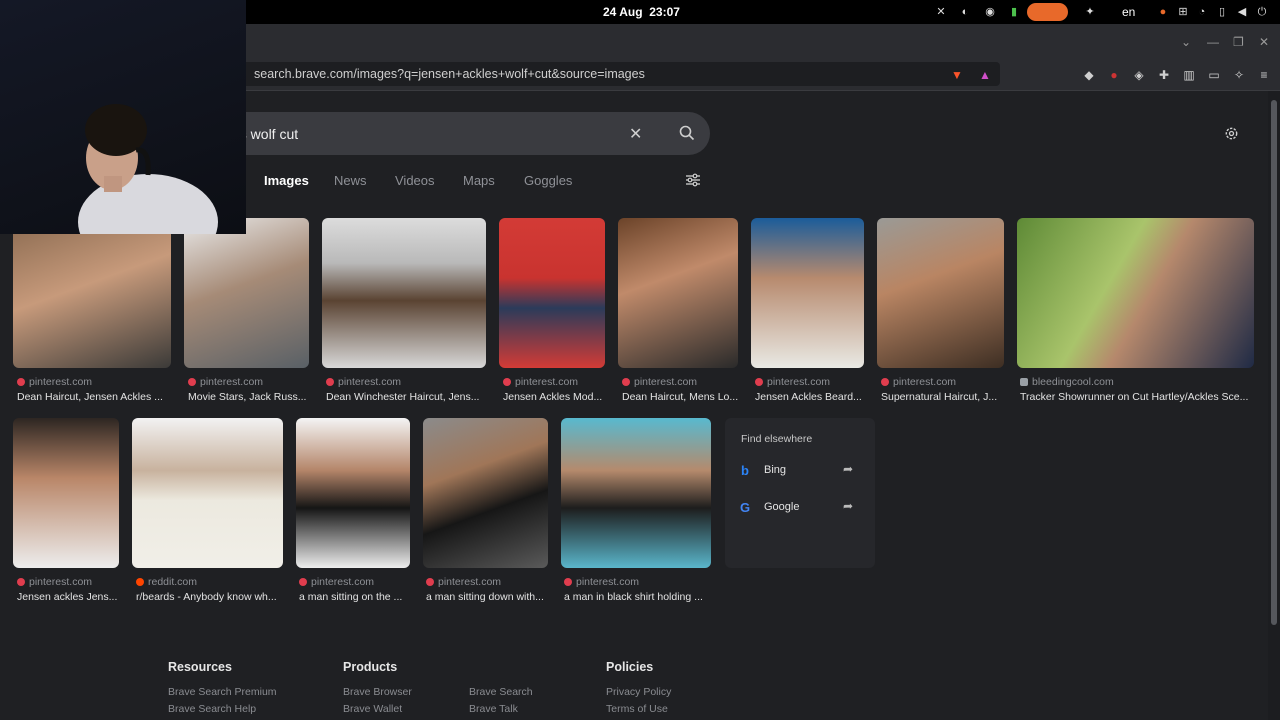  I want to click on clear-search-icon: ✕, so click(635, 134).